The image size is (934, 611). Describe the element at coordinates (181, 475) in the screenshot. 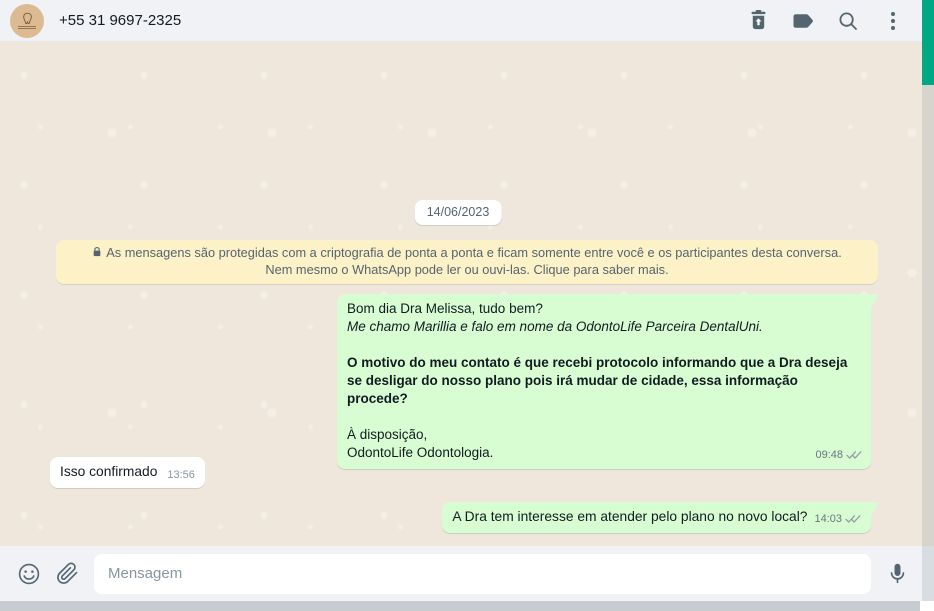

I see `message-time: 13:56` at that location.